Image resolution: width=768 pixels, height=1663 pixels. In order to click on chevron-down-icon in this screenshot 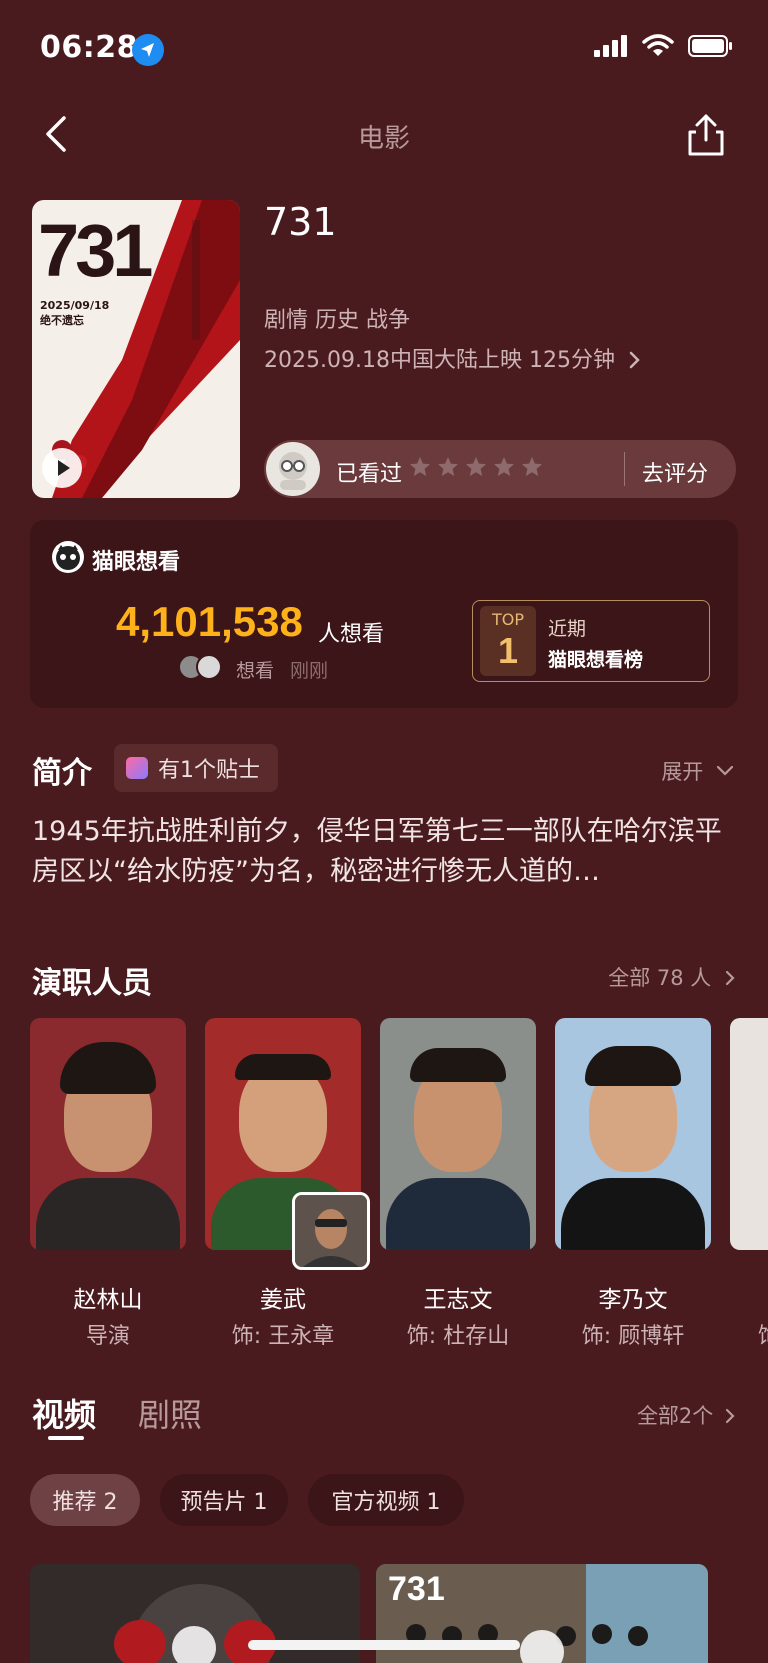, I will do `click(725, 770)`.